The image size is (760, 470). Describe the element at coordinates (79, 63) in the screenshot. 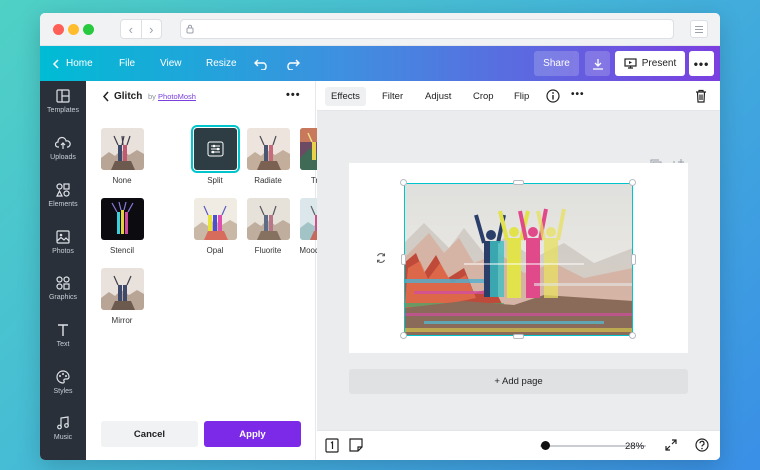

I see `home-label: Home` at that location.